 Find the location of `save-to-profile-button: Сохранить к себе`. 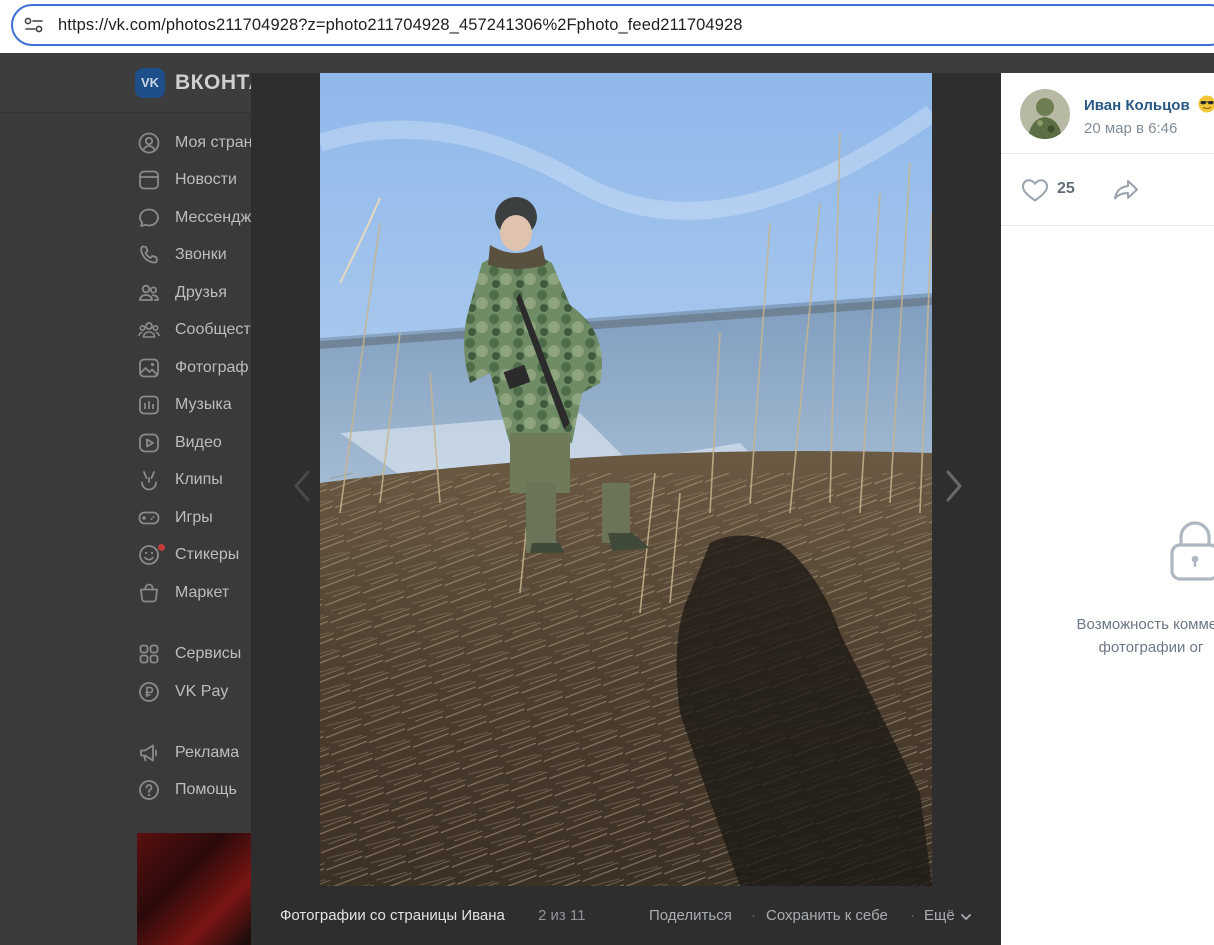

save-to-profile-button: Сохранить к себе is located at coordinates (827, 915).